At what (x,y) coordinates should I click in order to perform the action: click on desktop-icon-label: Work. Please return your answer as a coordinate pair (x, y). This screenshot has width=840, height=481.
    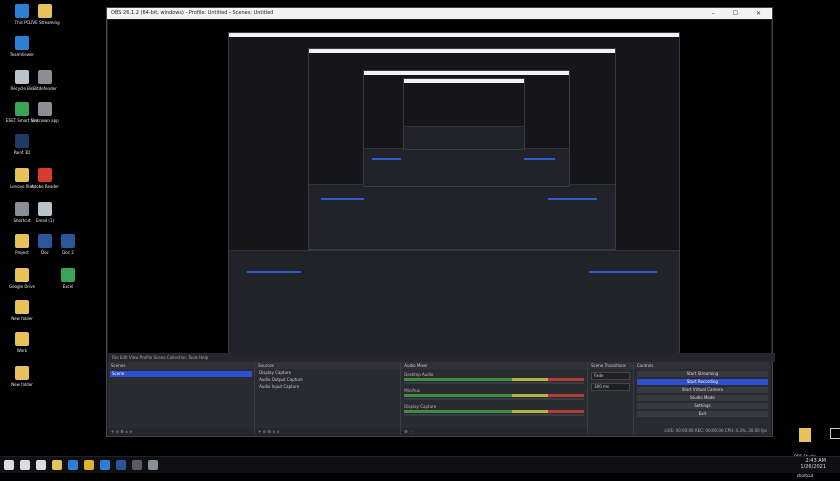
    Looking at the image, I should click on (22, 350).